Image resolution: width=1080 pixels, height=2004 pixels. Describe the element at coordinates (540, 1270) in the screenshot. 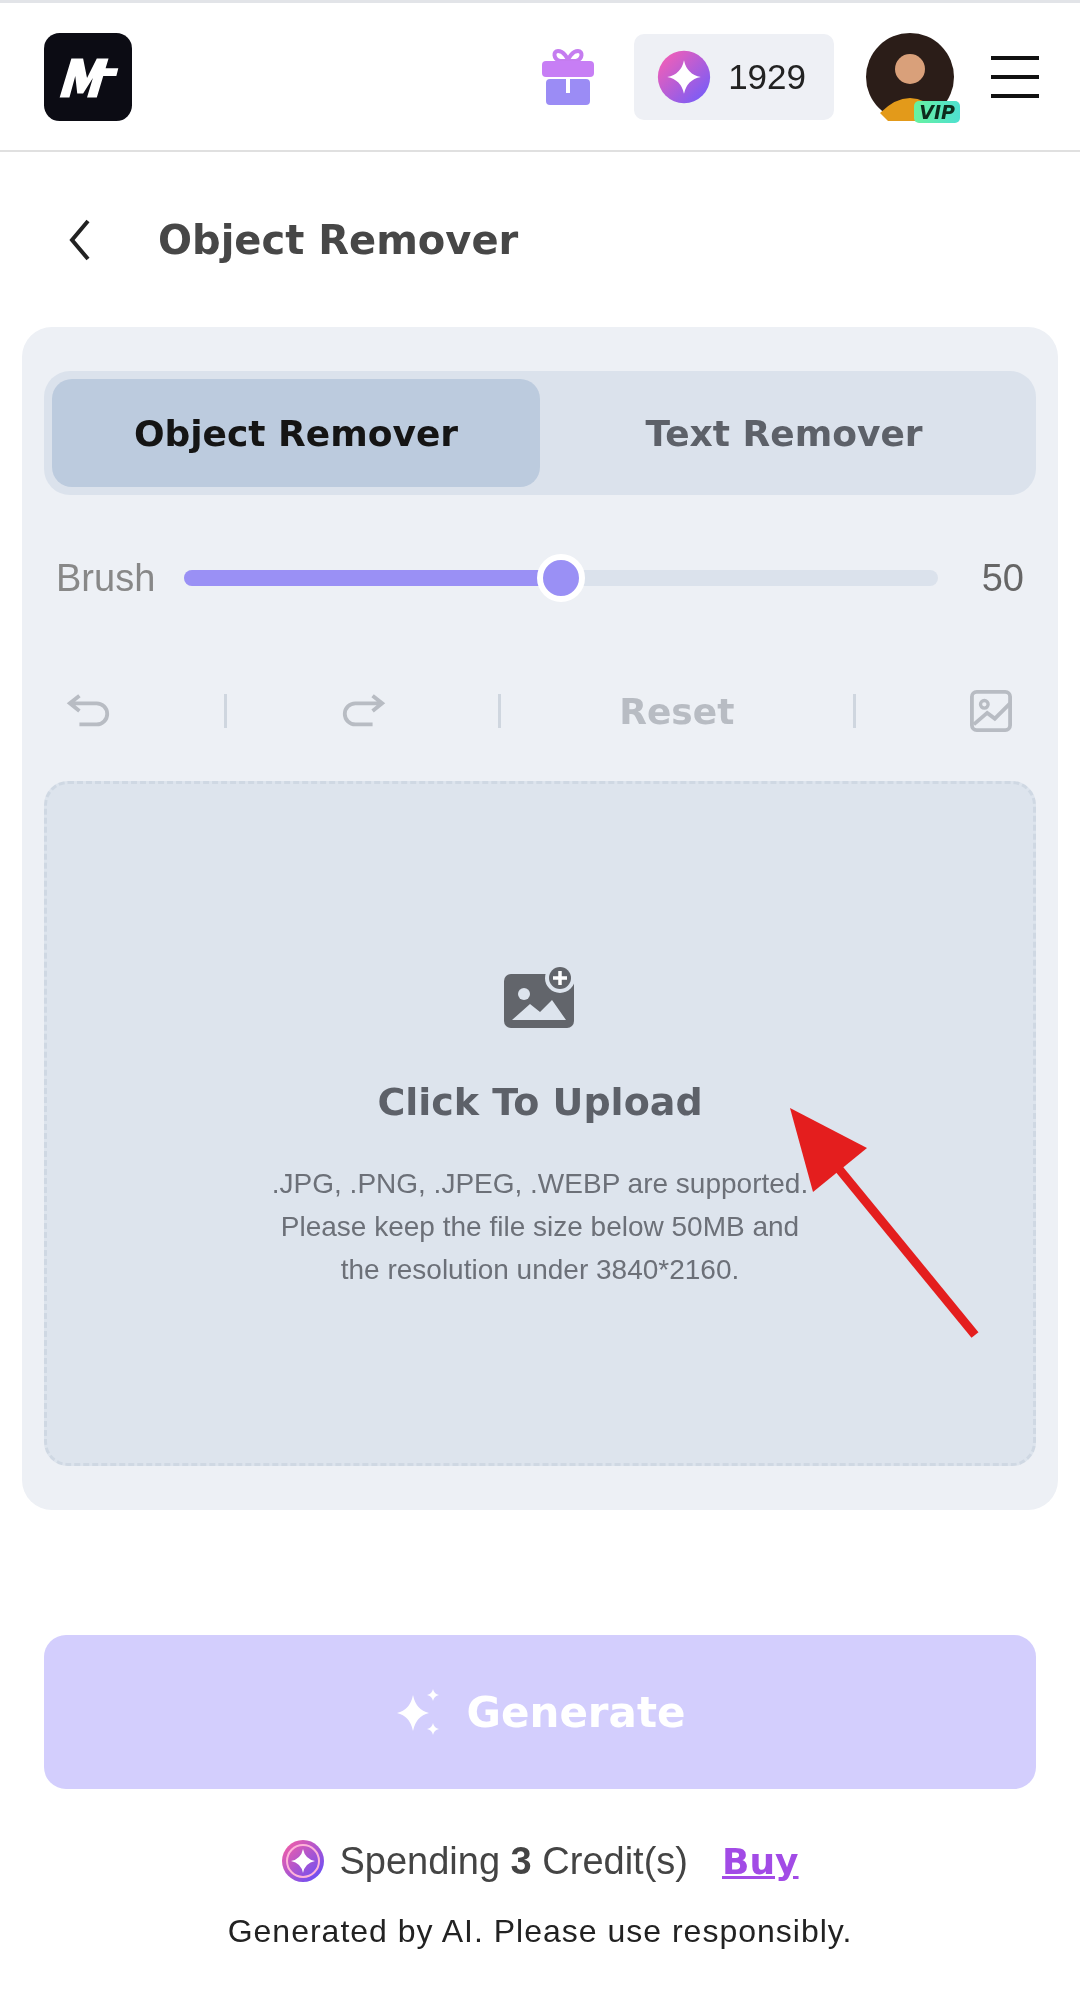

I see `upload-hint: the resolution under 3840*2160.` at that location.